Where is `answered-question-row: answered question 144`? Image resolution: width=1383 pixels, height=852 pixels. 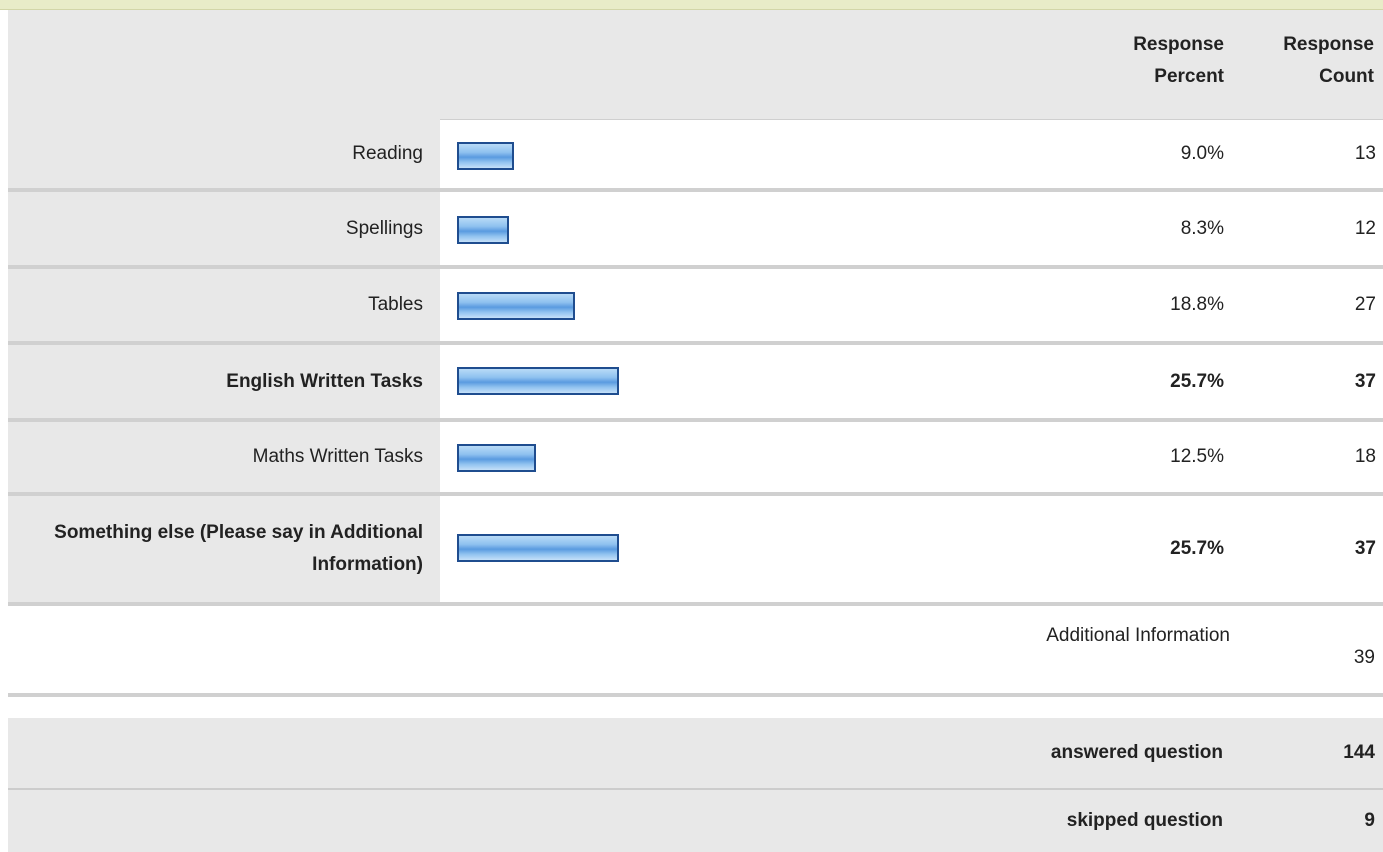 answered-question-row: answered question 144 is located at coordinates (695, 754).